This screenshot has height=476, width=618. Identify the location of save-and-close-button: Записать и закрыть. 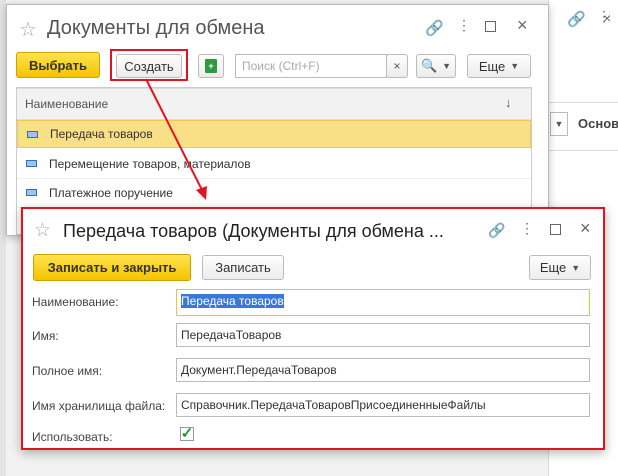
(112, 267).